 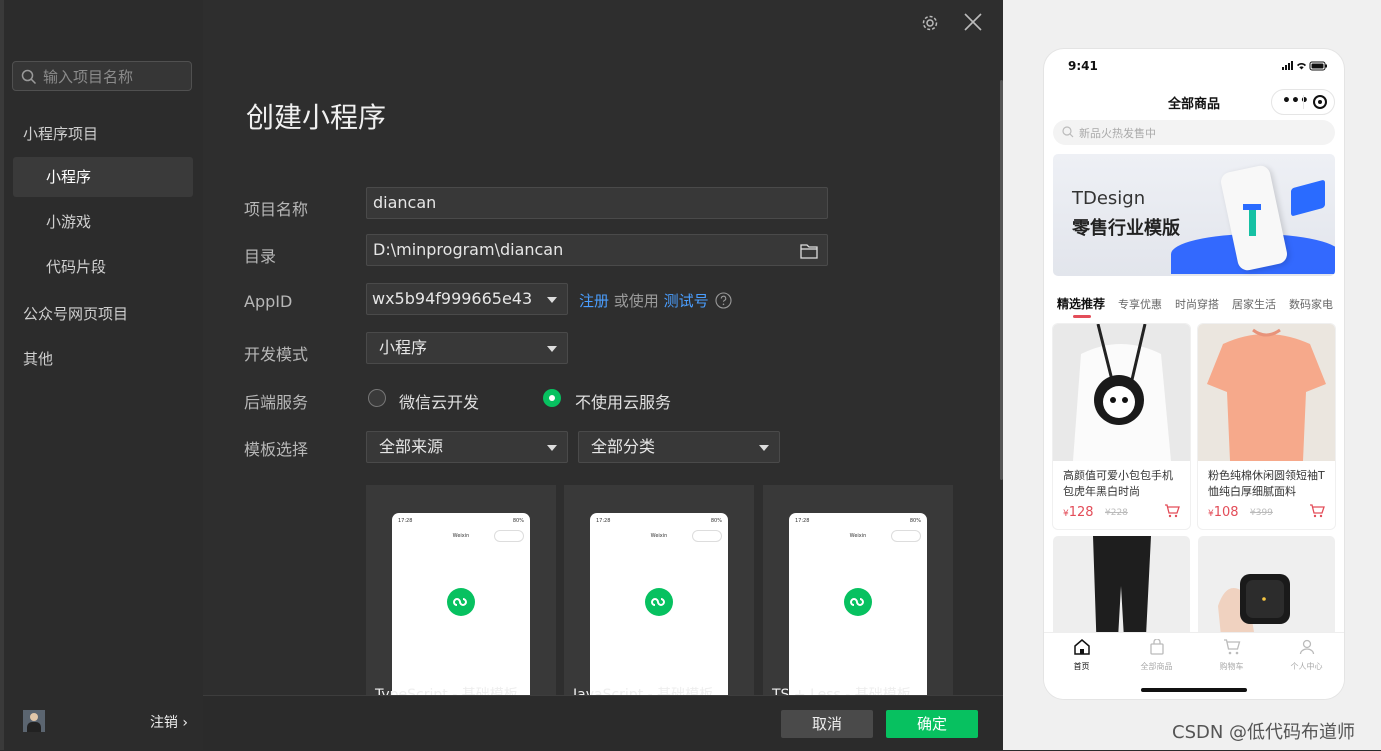 What do you see at coordinates (1081, 306) in the screenshot?
I see `tab-featured: 精选推荐` at bounding box center [1081, 306].